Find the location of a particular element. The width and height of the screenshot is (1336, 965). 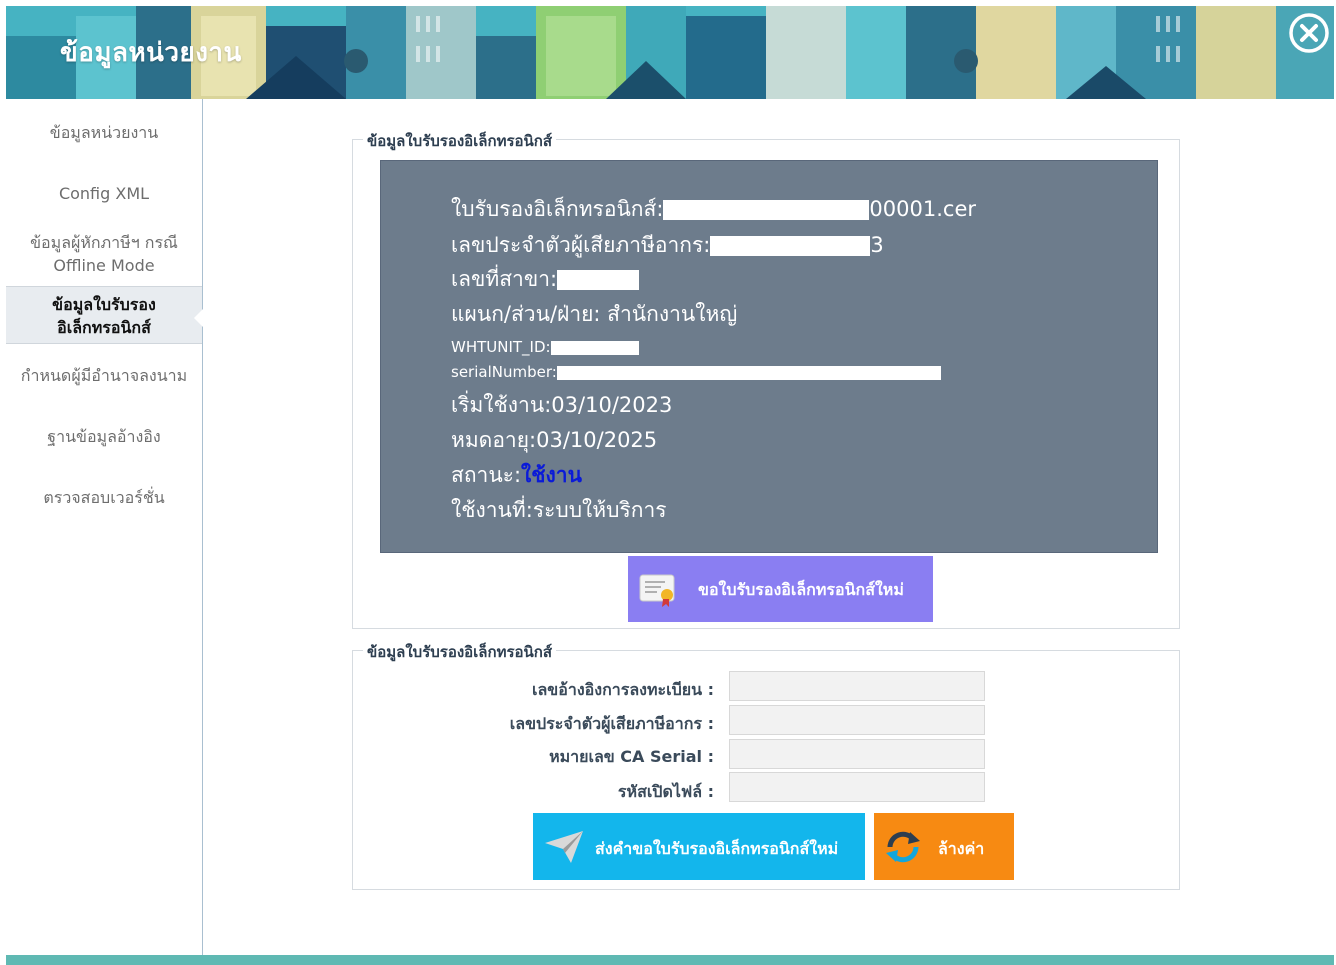

branch-label: เลขที่สาขา: is located at coordinates (504, 279).